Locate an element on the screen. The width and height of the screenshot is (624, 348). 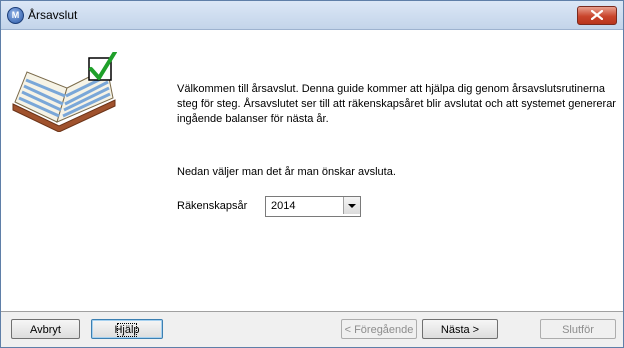
finish-button: Slutför is located at coordinates (578, 329).